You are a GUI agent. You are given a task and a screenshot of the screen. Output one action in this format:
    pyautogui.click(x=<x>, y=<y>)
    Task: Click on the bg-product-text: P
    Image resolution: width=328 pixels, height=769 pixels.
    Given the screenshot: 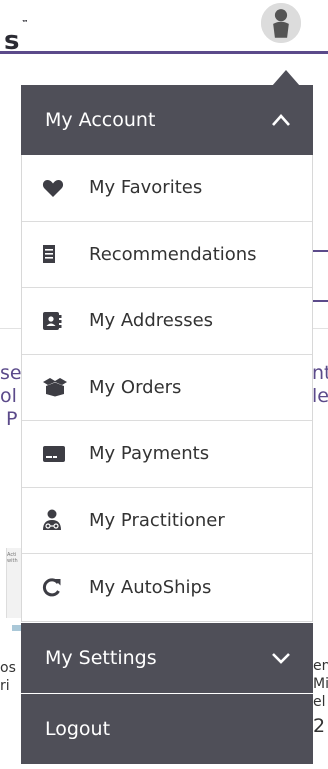 What is the action you would take?
    pyautogui.click(x=12, y=419)
    